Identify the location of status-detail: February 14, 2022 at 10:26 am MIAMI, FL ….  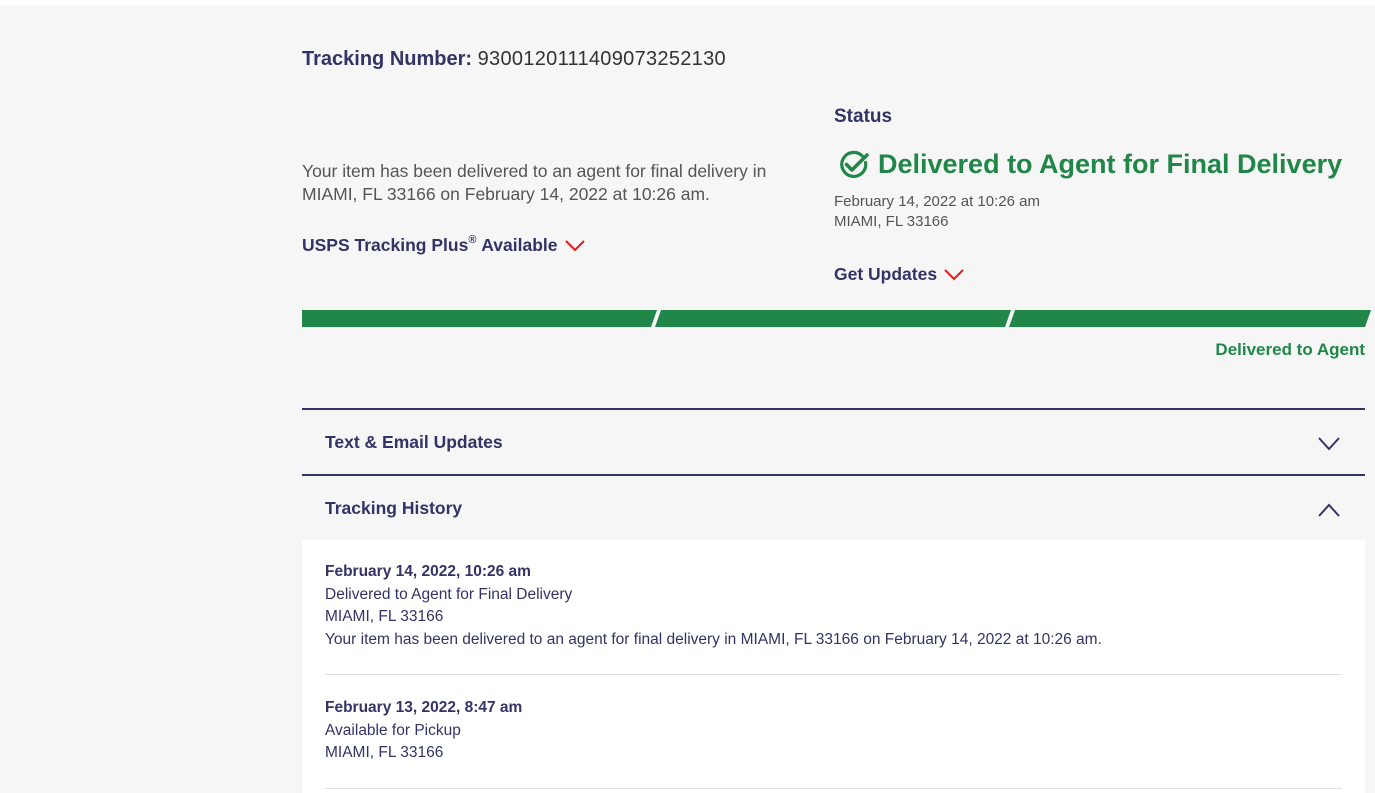
(937, 212).